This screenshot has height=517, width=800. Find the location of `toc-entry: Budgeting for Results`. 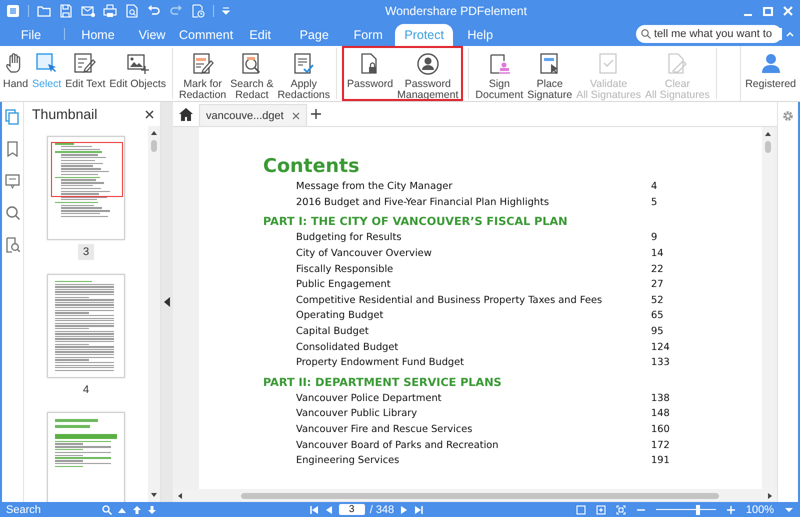

toc-entry: Budgeting for Results is located at coordinates (473, 238).